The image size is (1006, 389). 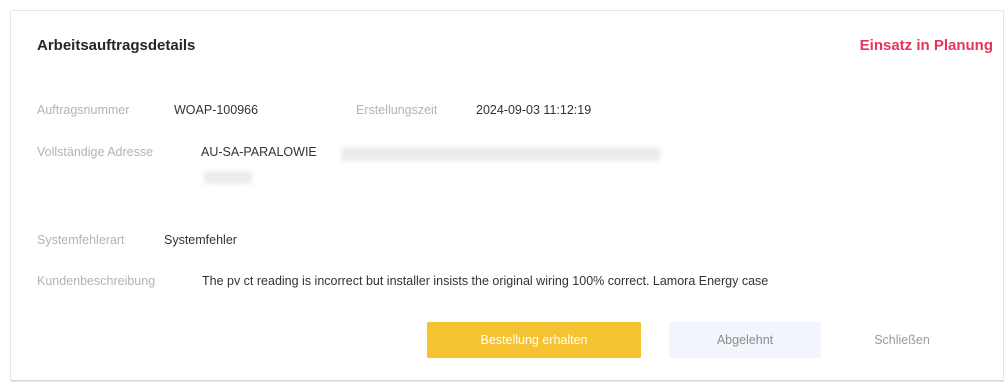 What do you see at coordinates (902, 340) in the screenshot?
I see `close-button: Schließen` at bounding box center [902, 340].